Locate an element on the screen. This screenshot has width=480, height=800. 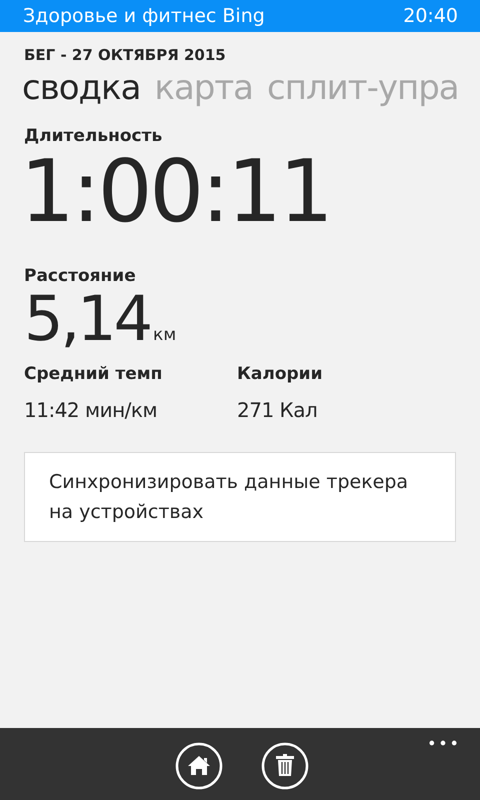
duration-value: 1:00:11 is located at coordinates (176, 192).